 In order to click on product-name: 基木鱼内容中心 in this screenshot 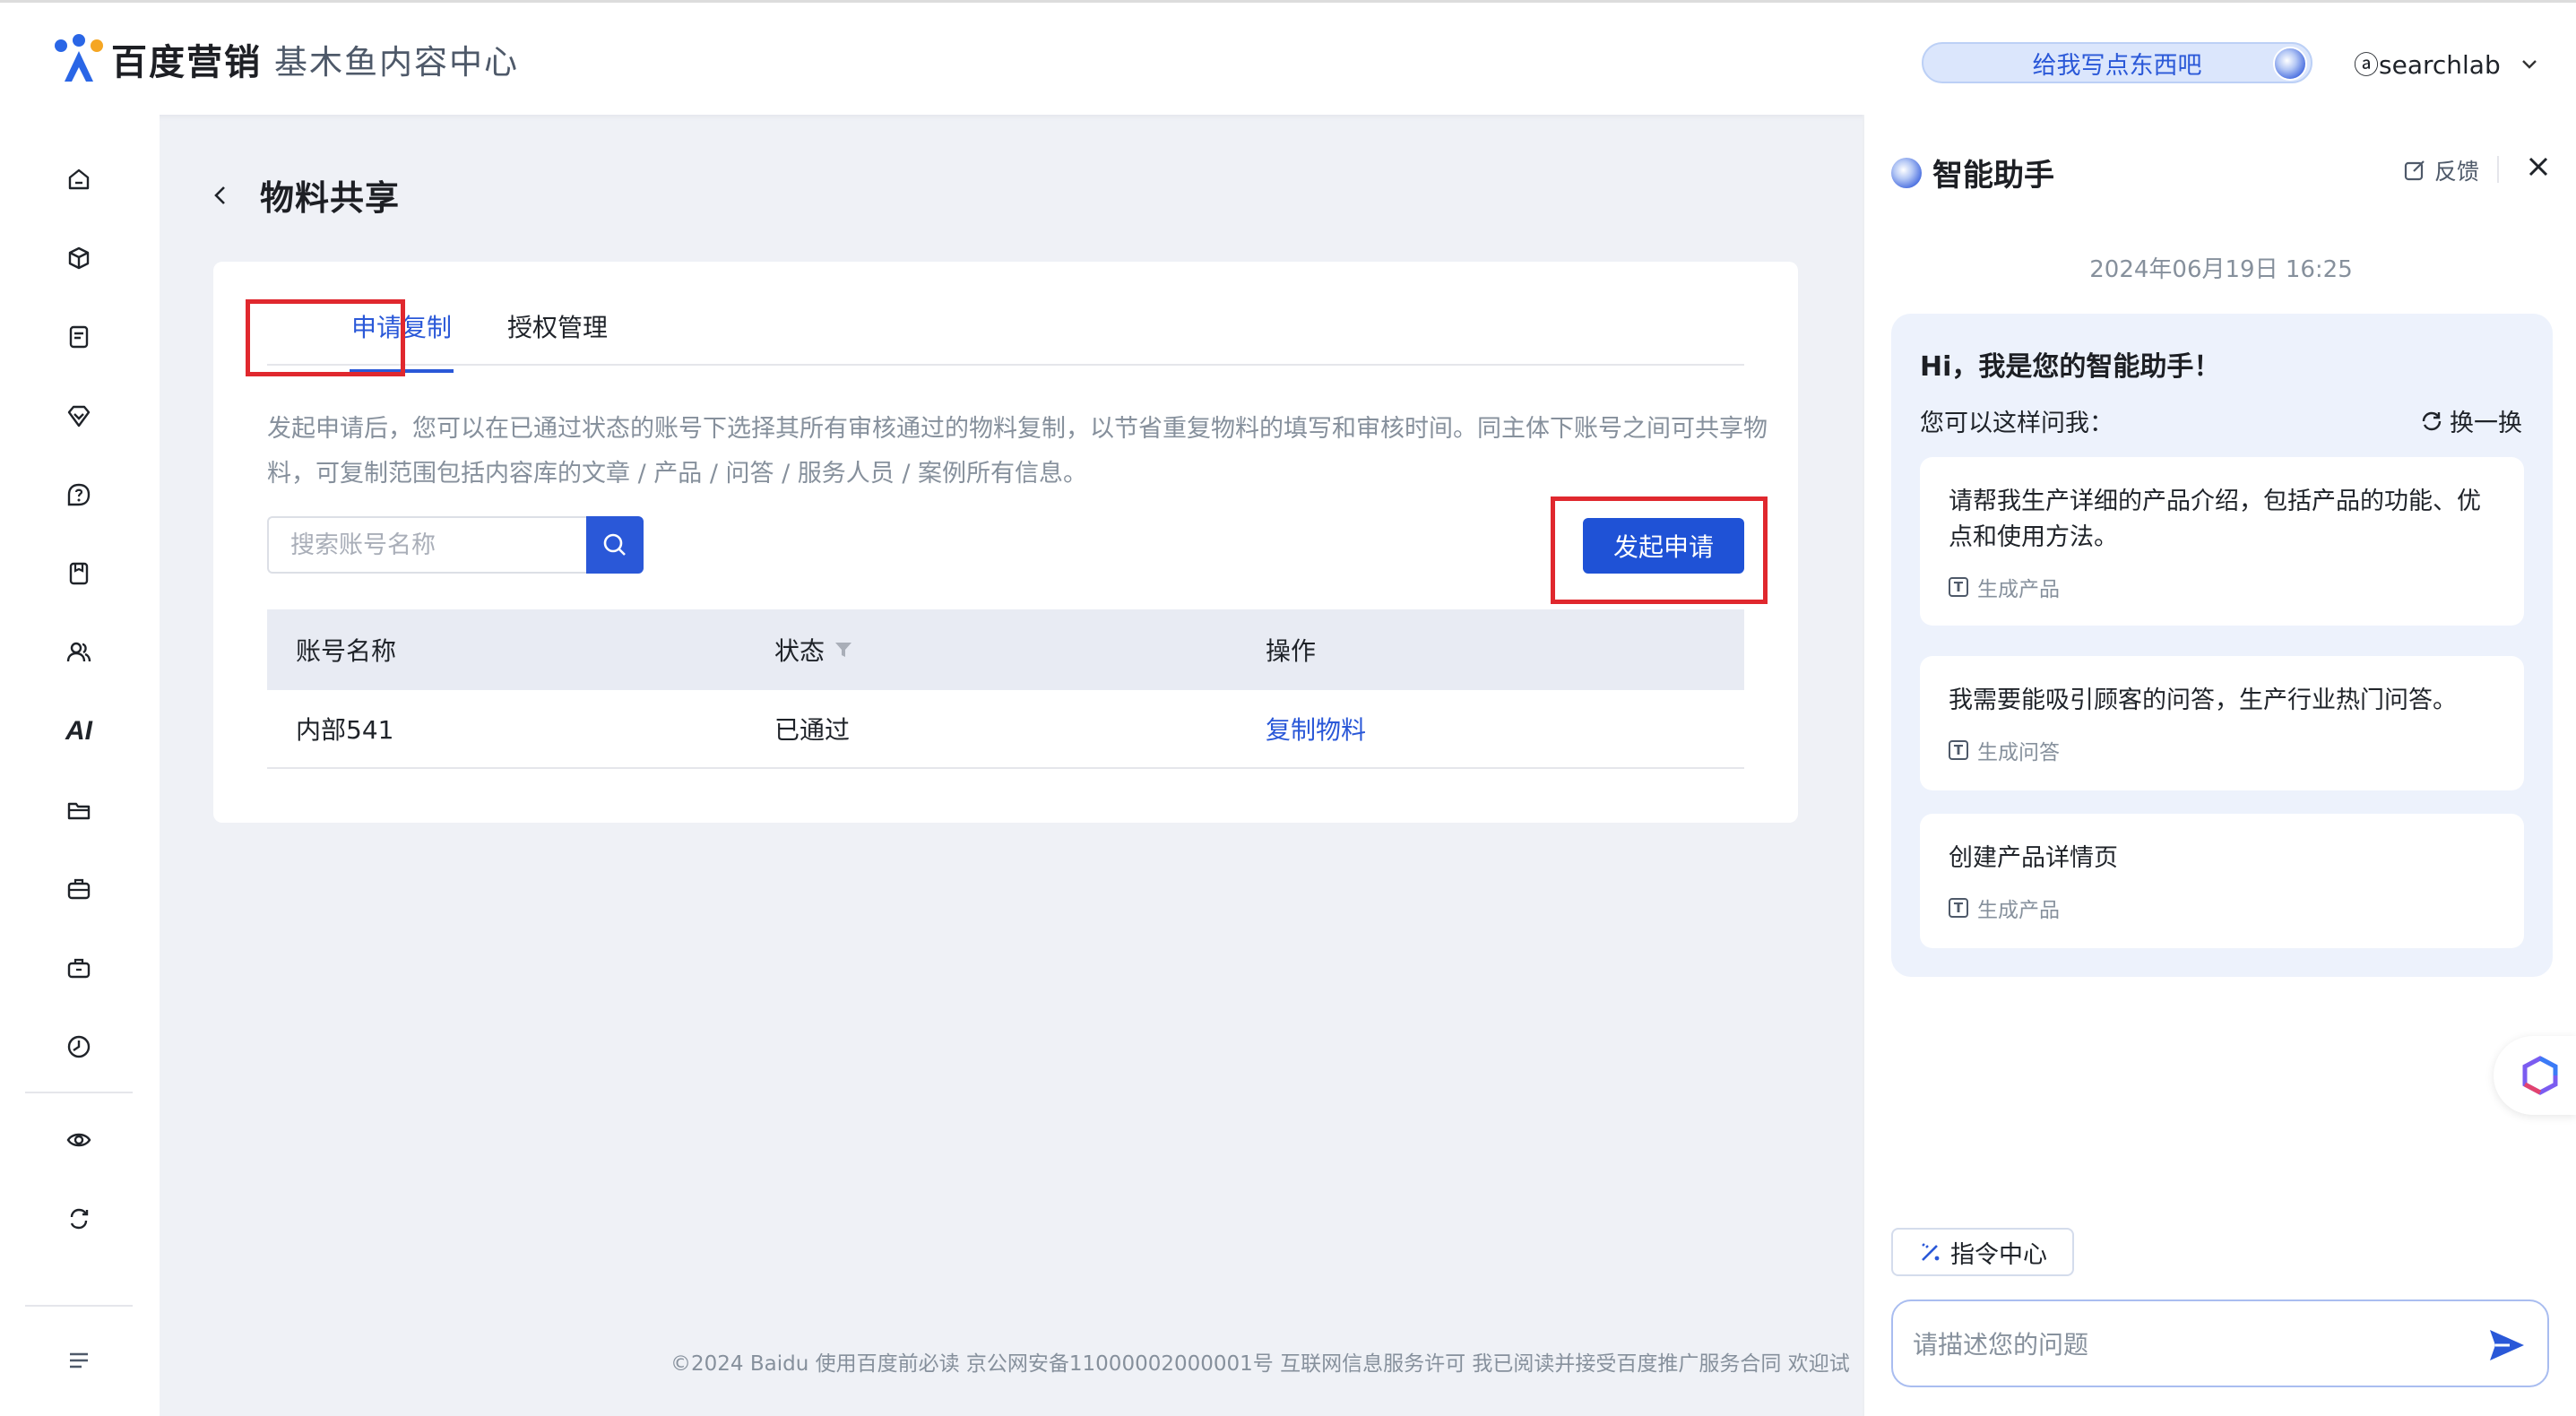, I will do `click(396, 62)`.